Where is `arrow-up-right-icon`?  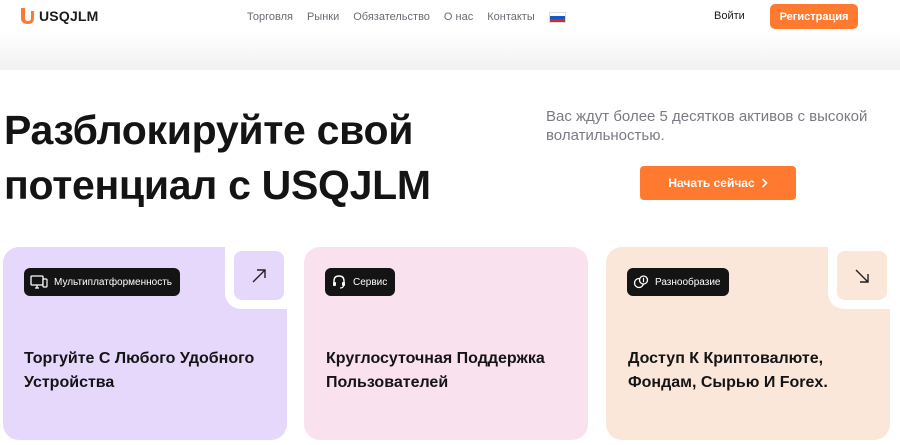 arrow-up-right-icon is located at coordinates (259, 275).